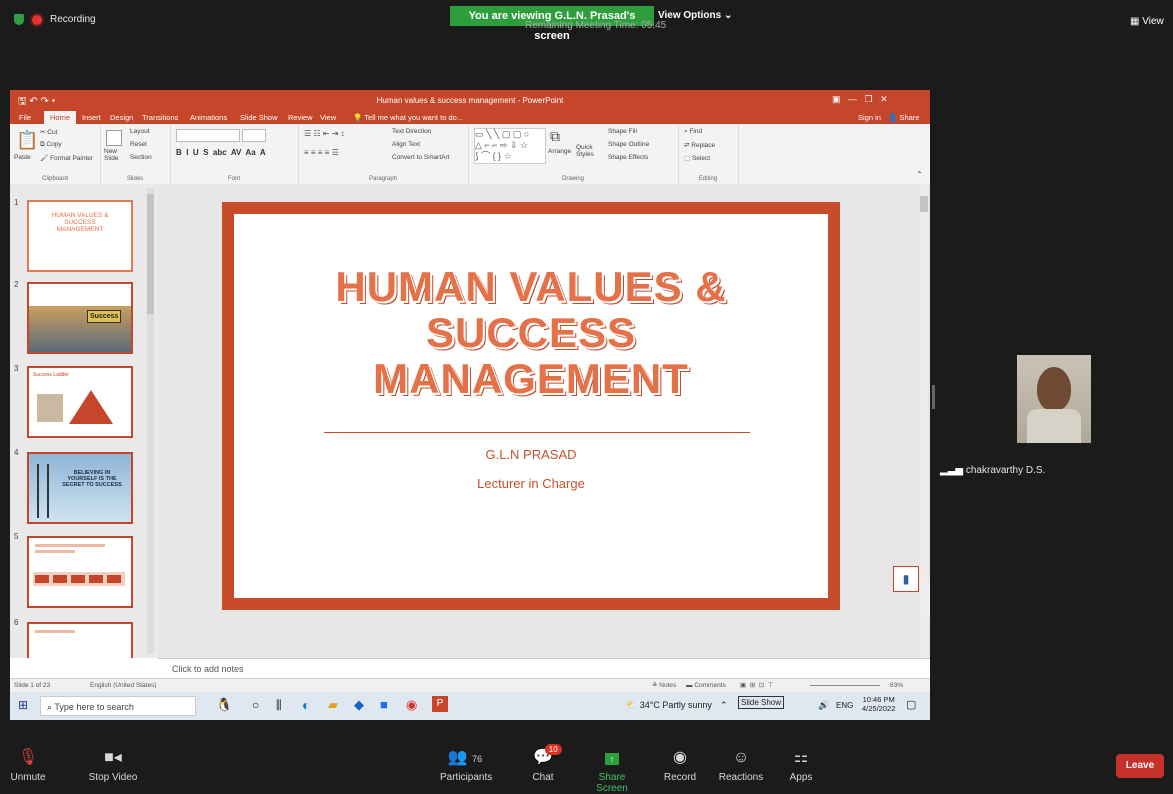 This screenshot has width=1173, height=794. What do you see at coordinates (420, 157) in the screenshot?
I see `convert-smartart-button: Convert to SmartArt` at bounding box center [420, 157].